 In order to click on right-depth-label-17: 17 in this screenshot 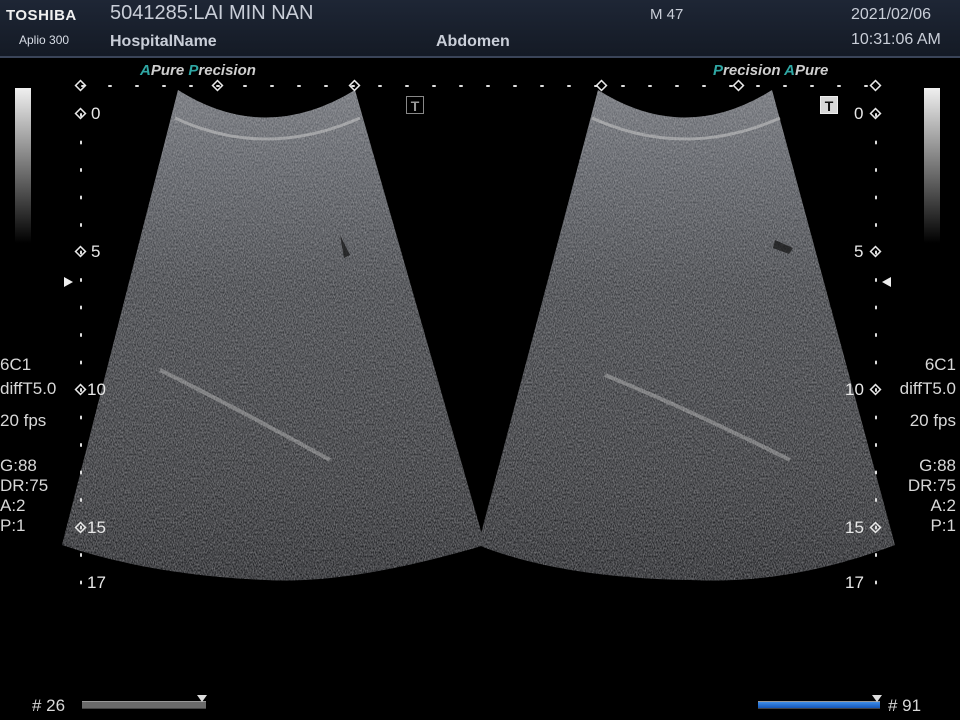, I will do `click(854, 582)`.